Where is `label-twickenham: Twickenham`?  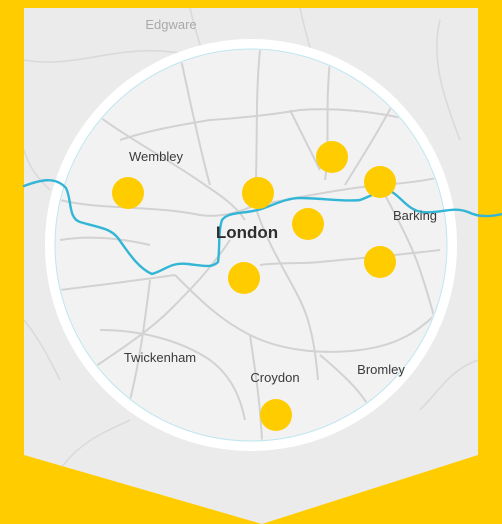 label-twickenham: Twickenham is located at coordinates (160, 357).